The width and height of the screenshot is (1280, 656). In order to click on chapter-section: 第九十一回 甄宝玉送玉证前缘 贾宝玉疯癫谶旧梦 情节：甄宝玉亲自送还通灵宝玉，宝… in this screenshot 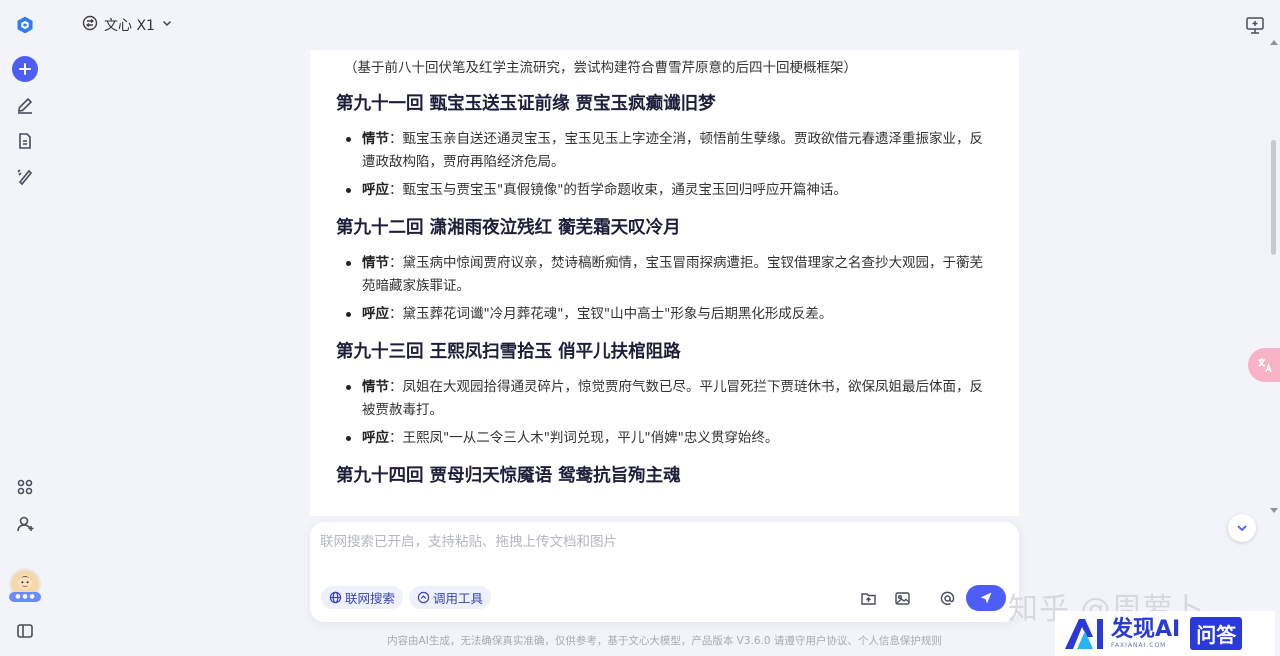, I will do `click(665, 147)`.